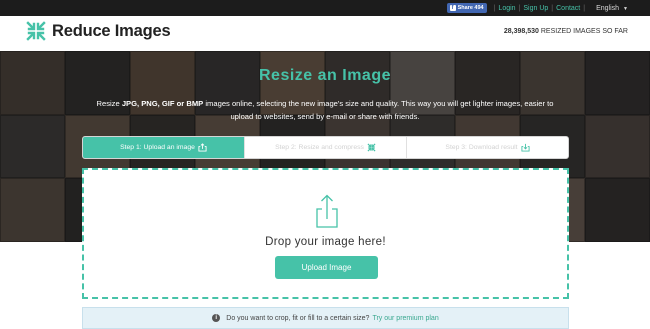 Image resolution: width=650 pixels, height=329 pixels. What do you see at coordinates (405, 318) in the screenshot?
I see `premium-plan-link: Try our premium plan` at bounding box center [405, 318].